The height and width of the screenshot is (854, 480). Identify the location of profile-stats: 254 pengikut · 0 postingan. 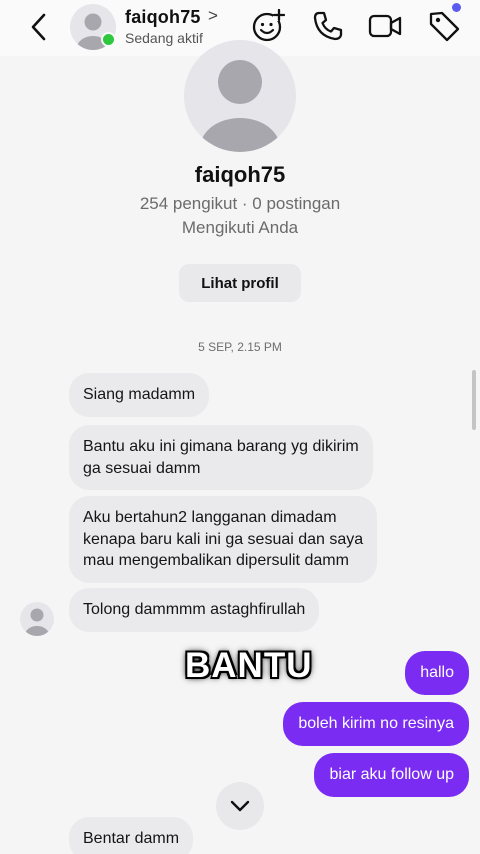
(240, 203).